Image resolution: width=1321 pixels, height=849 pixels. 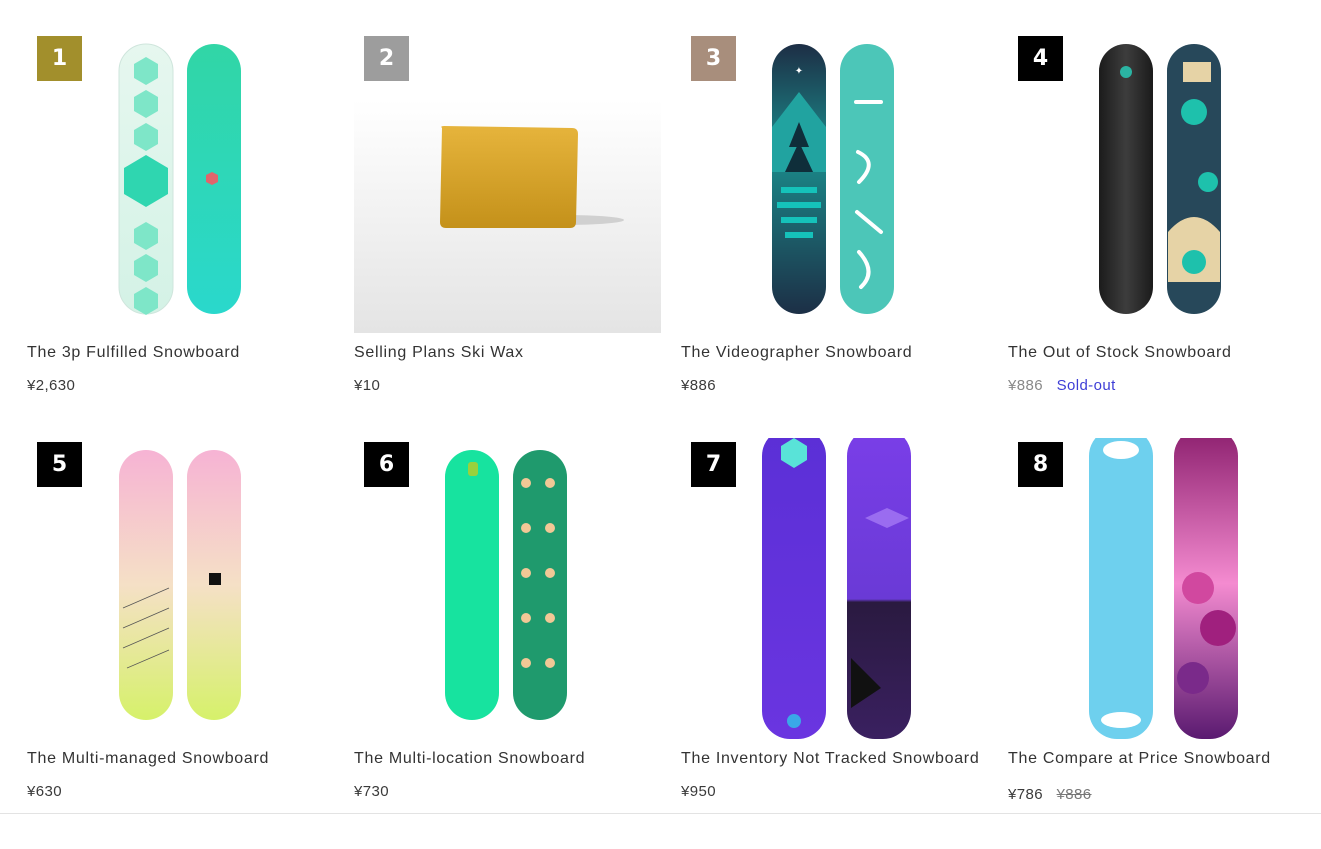 I want to click on sold-out-badge: Sold-out, so click(x=1086, y=385).